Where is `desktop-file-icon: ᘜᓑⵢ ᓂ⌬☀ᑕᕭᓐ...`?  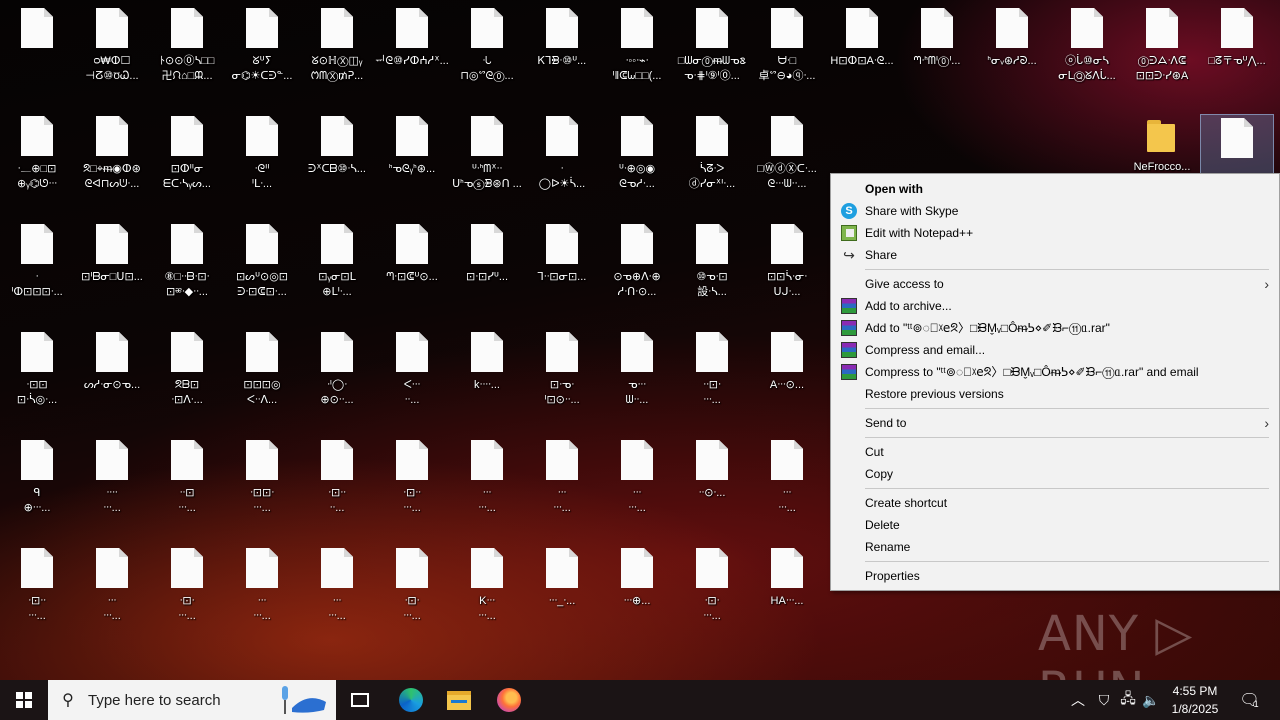
desktop-file-icon: ᘜᓑⵢ ᓂ⌬☀ᑕᕭᓐ... is located at coordinates (262, 50).